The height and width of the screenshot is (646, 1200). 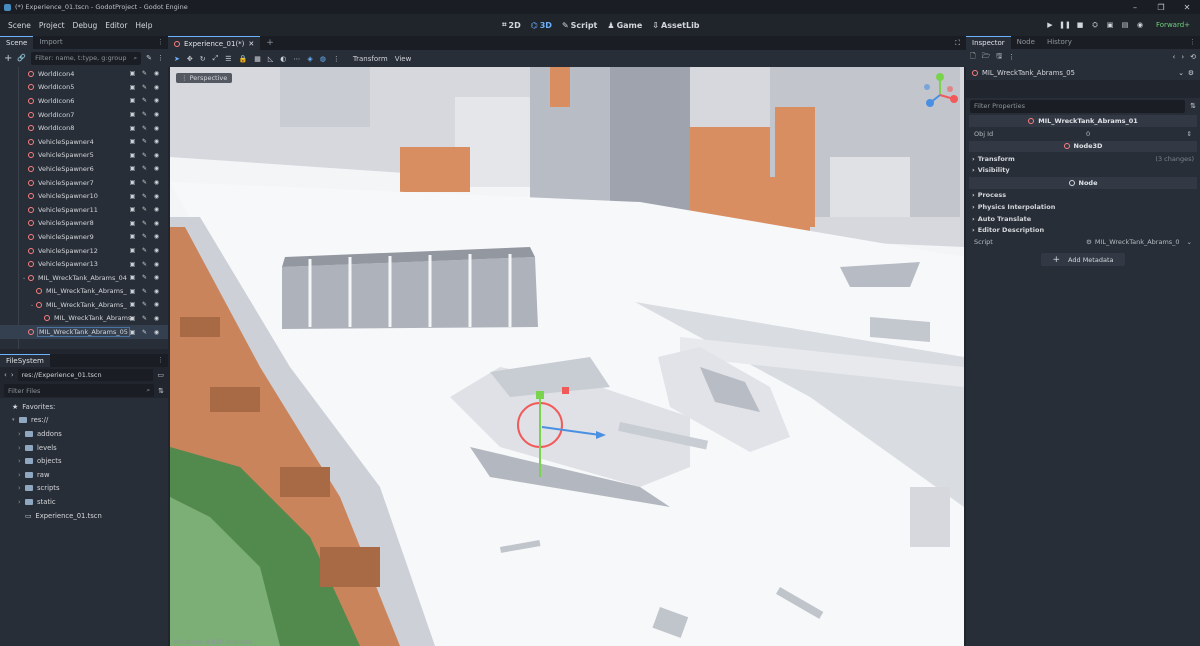 What do you see at coordinates (511, 25) in the screenshot?
I see `mode-2d-button: ⌗ 2D` at bounding box center [511, 25].